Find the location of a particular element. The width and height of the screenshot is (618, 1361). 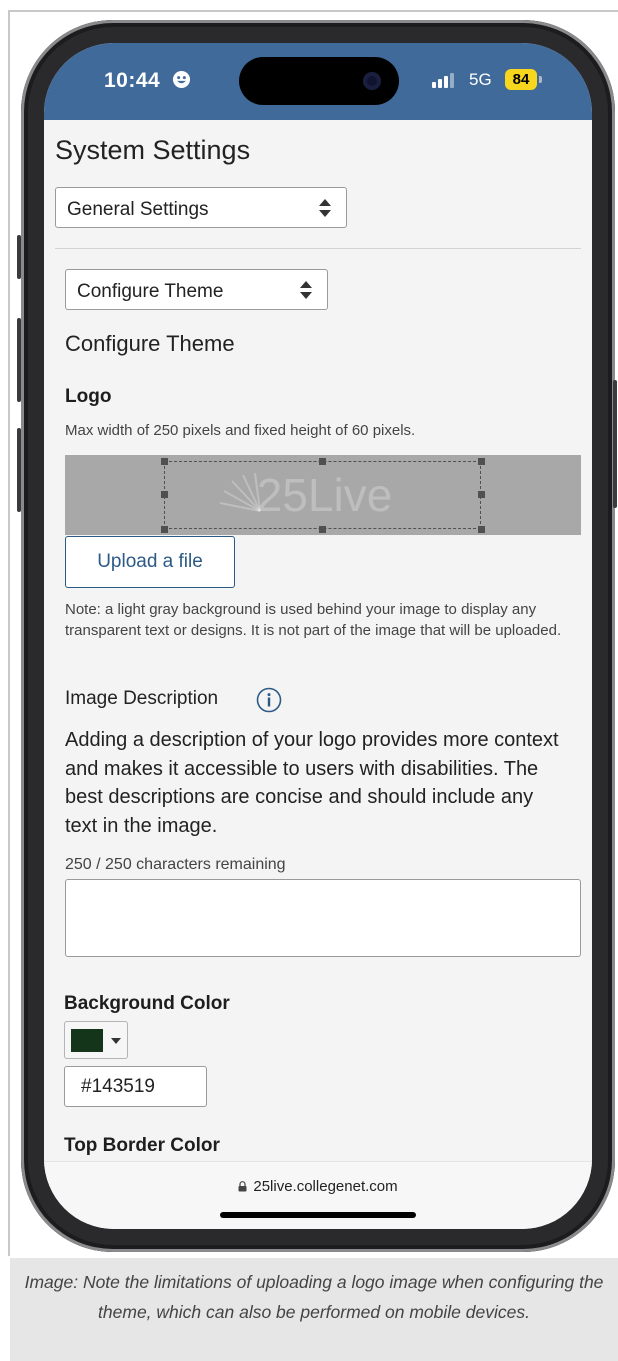

info-icon is located at coordinates (269, 700).